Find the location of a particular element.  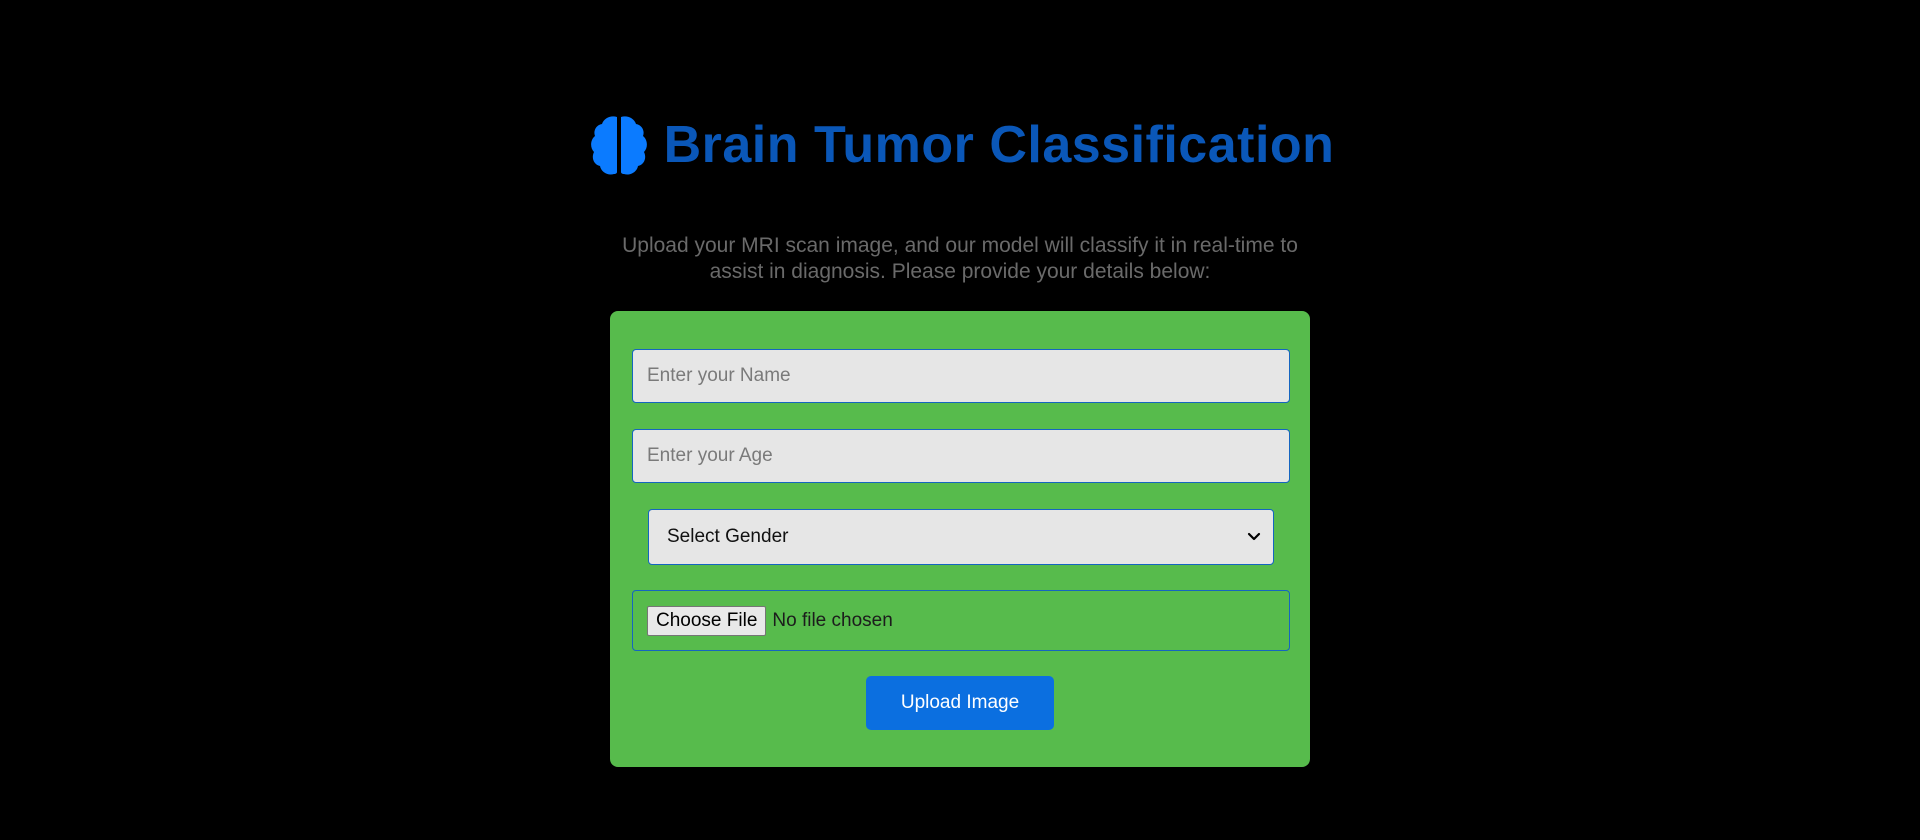

upload-image-button: Upload Image is located at coordinates (960, 703).